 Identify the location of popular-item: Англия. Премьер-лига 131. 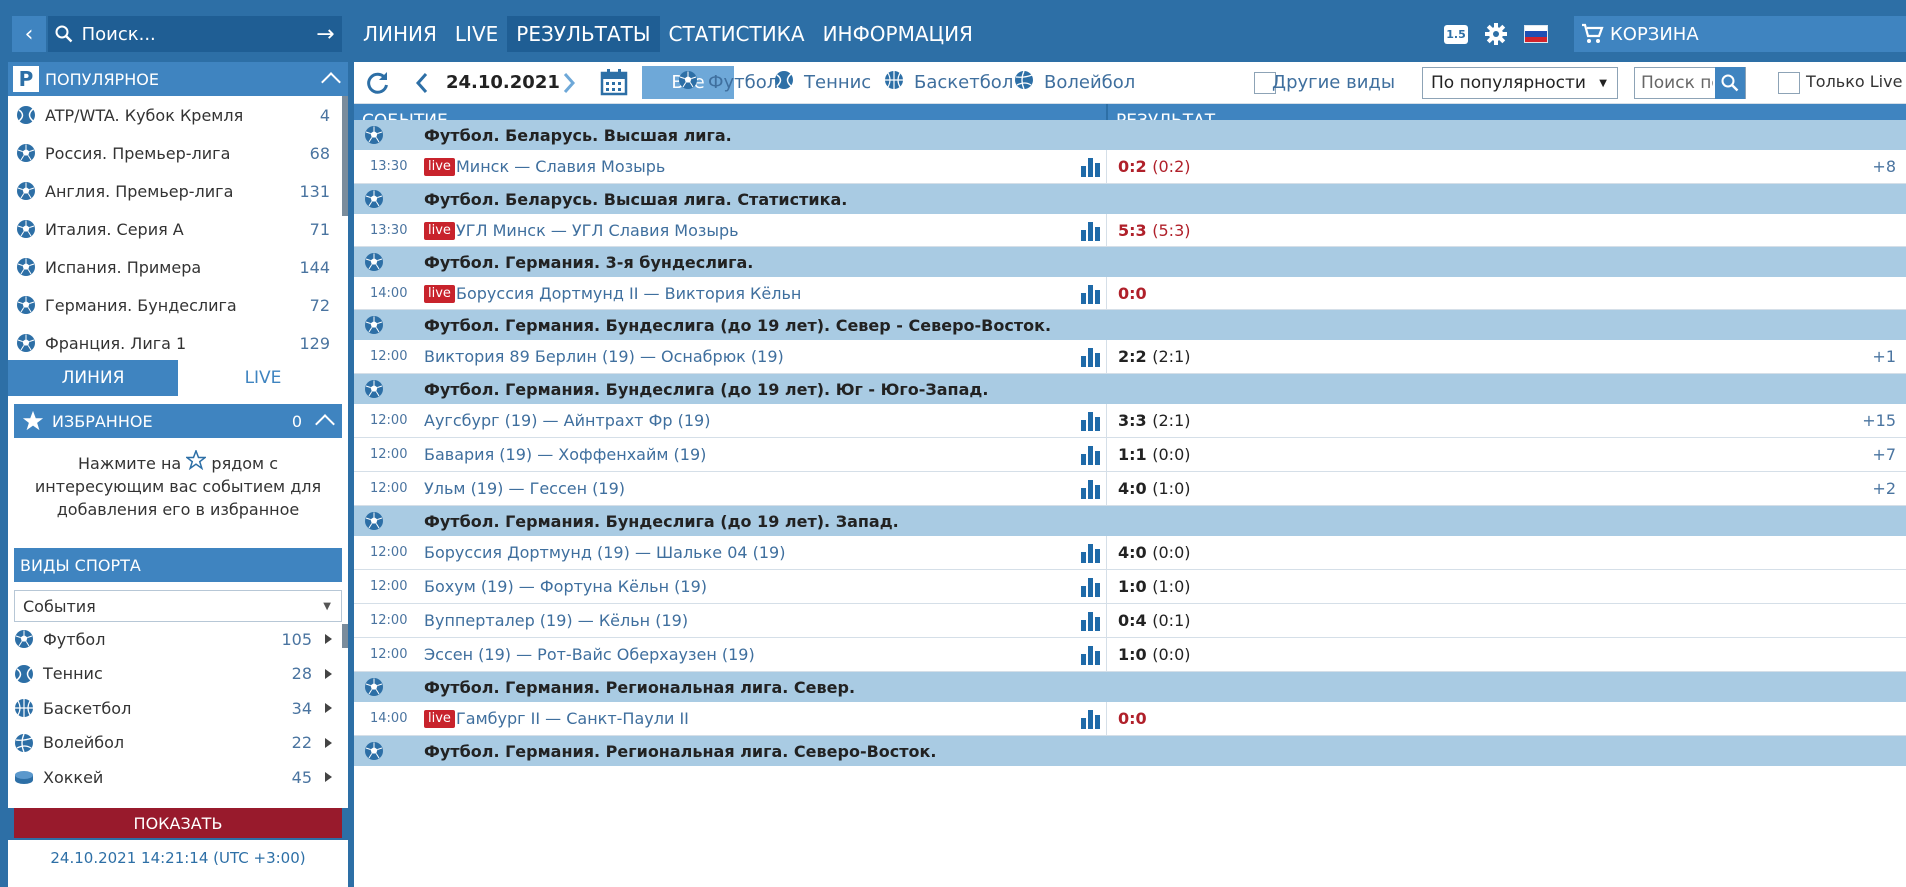
(178, 191).